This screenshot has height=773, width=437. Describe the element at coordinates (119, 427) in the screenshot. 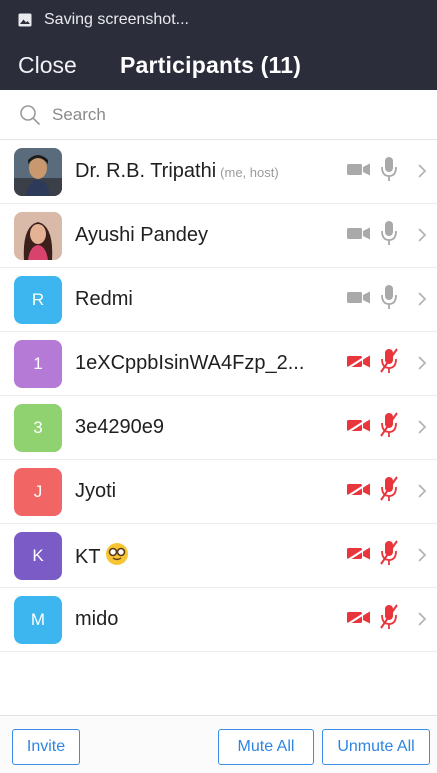

I see `participant-name: 3e4290e9` at that location.